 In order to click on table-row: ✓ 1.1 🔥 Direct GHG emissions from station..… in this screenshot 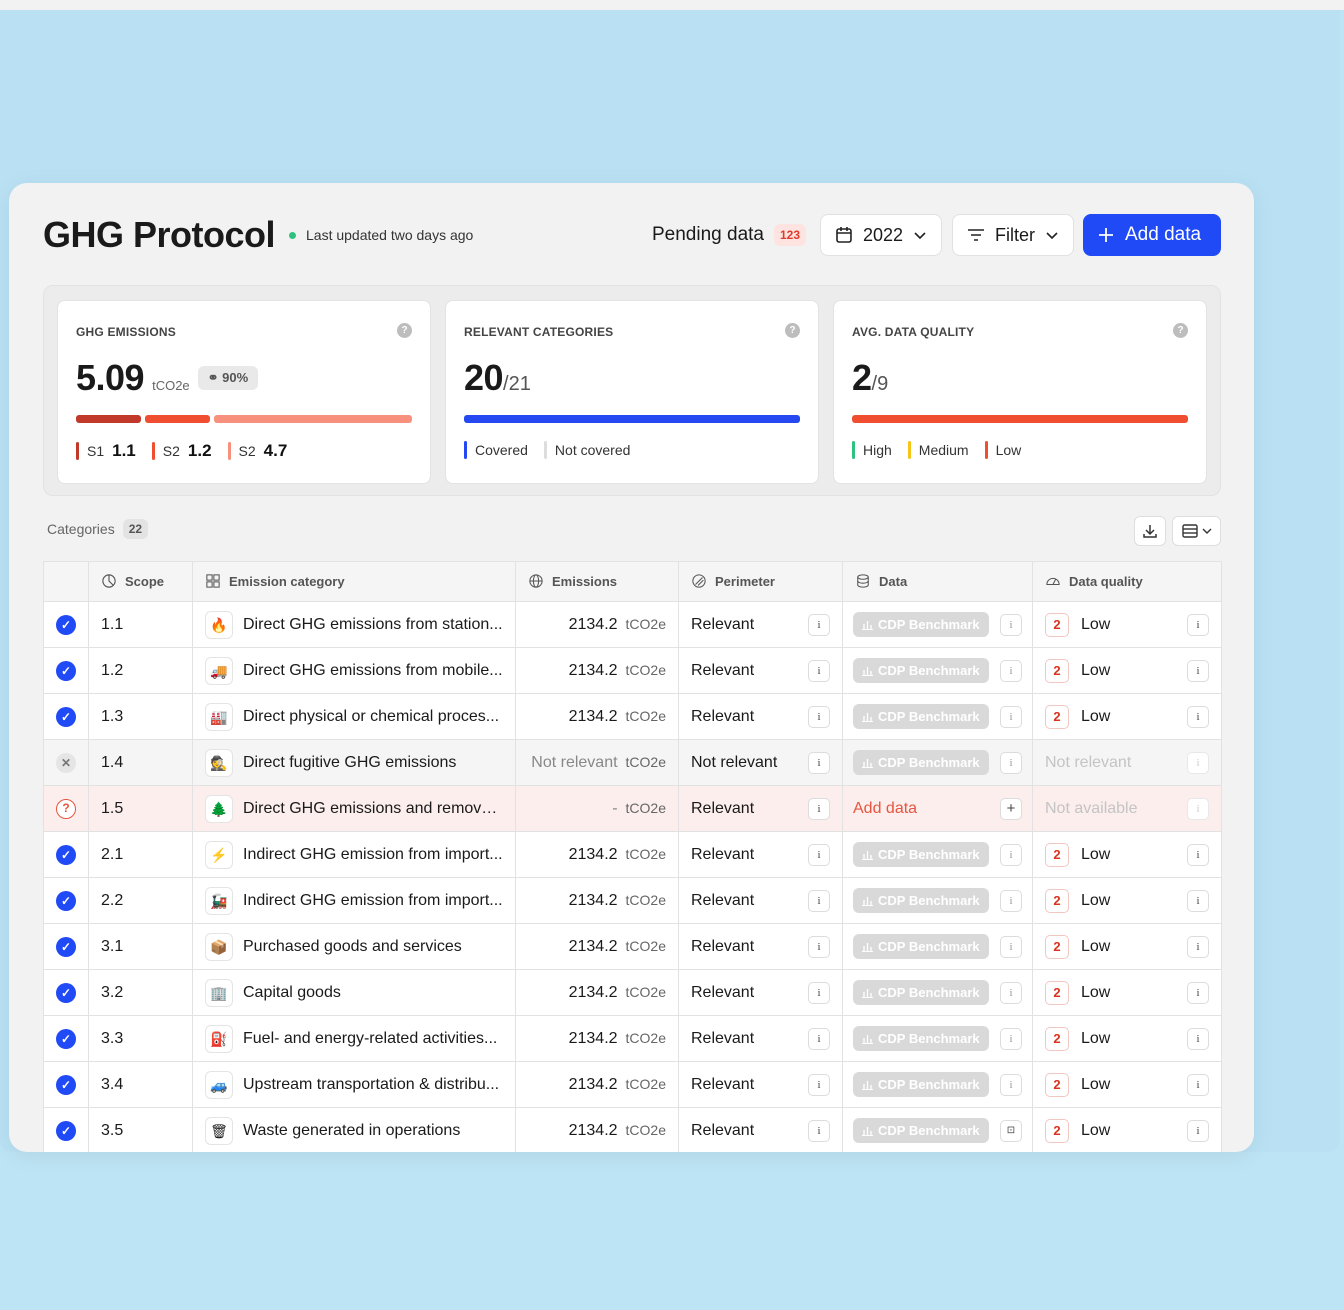, I will do `click(632, 624)`.